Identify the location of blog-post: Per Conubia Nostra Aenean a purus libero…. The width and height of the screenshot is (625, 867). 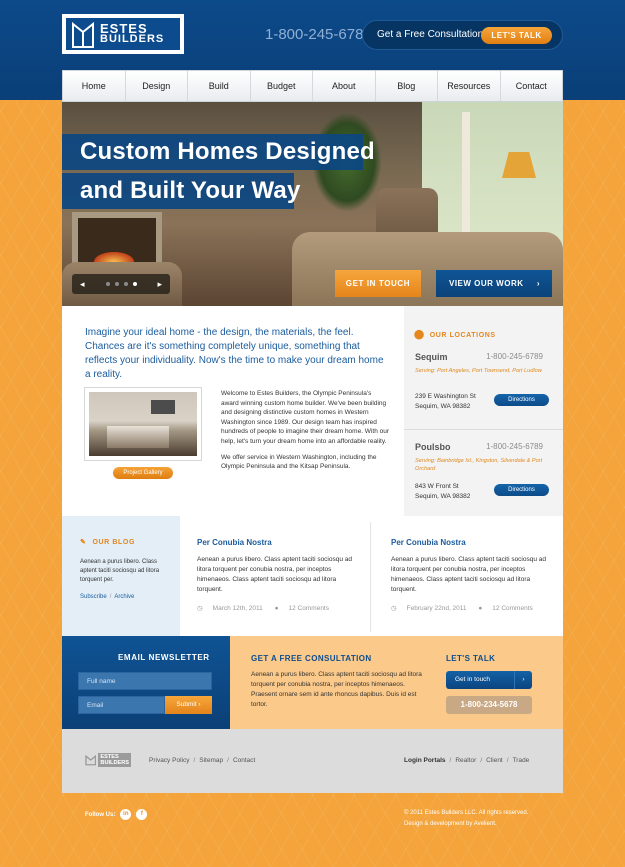
(277, 575).